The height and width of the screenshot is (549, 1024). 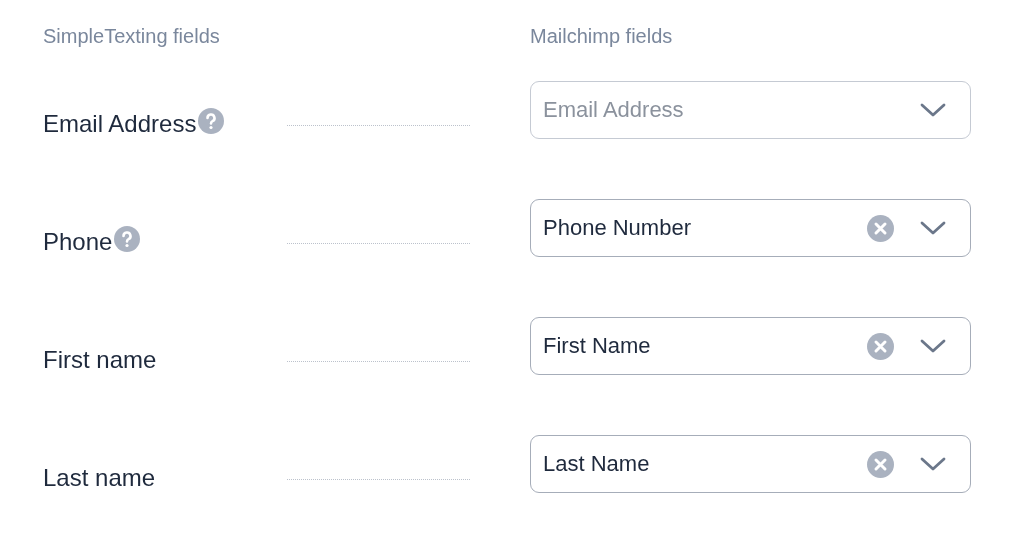 What do you see at coordinates (750, 228) in the screenshot?
I see `select-field: Phone Number` at bounding box center [750, 228].